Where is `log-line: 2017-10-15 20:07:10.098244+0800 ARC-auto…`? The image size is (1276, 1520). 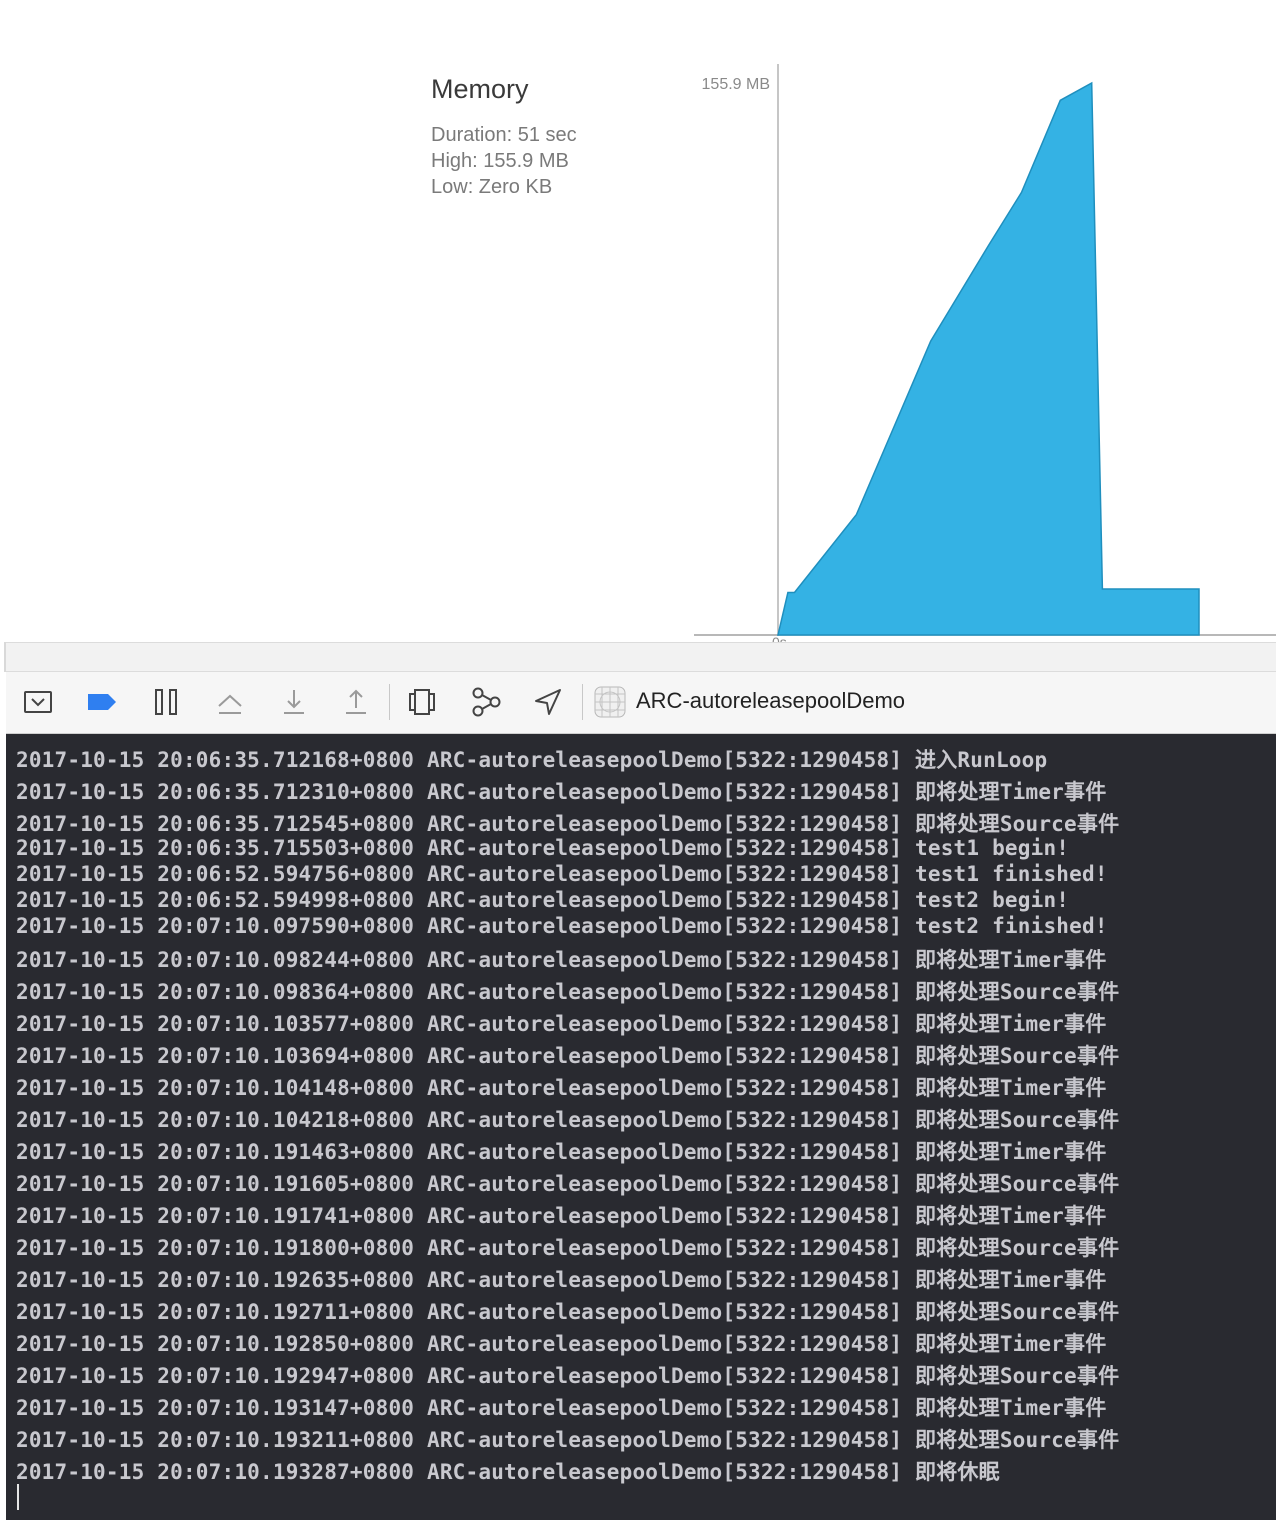 log-line: 2017-10-15 20:07:10.098244+0800 ARC-auto… is located at coordinates (561, 960).